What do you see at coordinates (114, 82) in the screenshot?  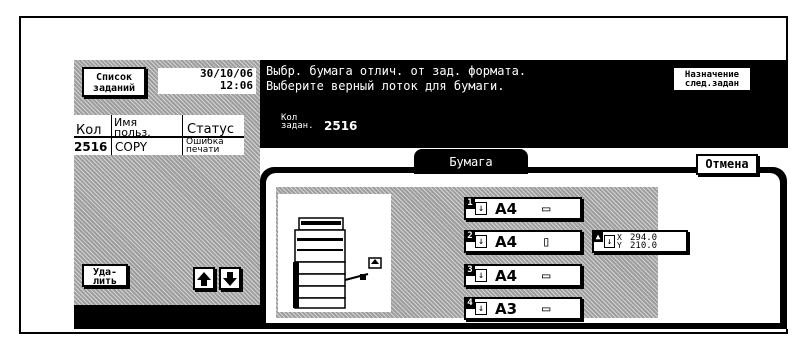 I see `job-list-button: Список заданий` at bounding box center [114, 82].